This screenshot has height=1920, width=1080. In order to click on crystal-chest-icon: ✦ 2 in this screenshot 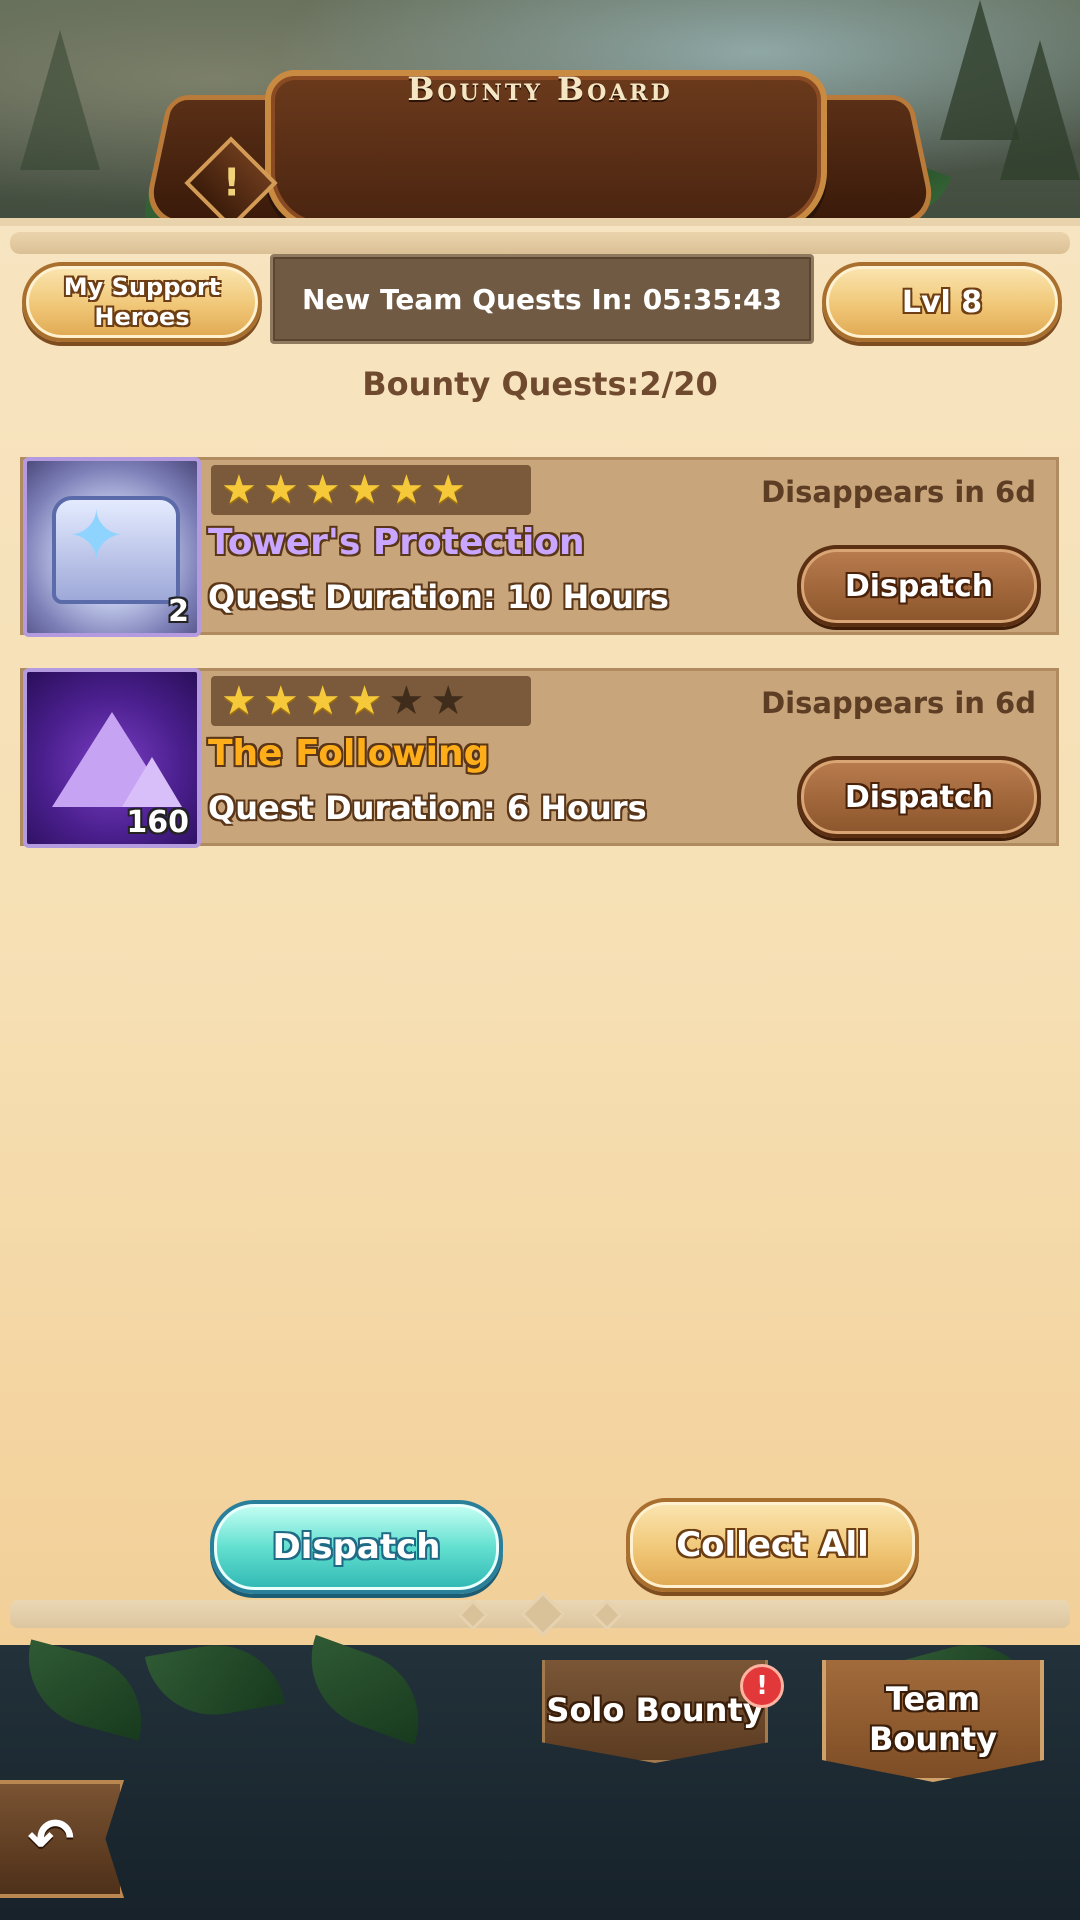, I will do `click(112, 547)`.